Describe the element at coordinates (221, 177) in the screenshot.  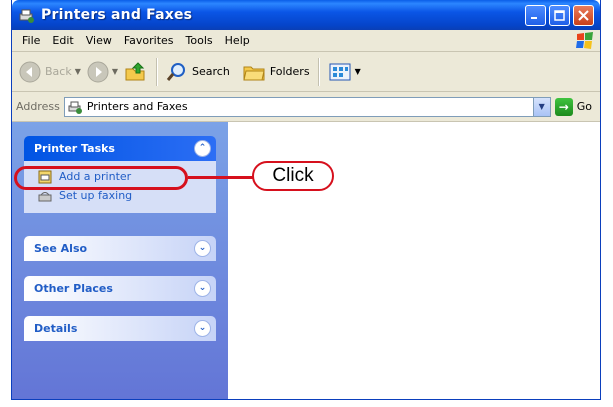
I see `callout-connector` at that location.